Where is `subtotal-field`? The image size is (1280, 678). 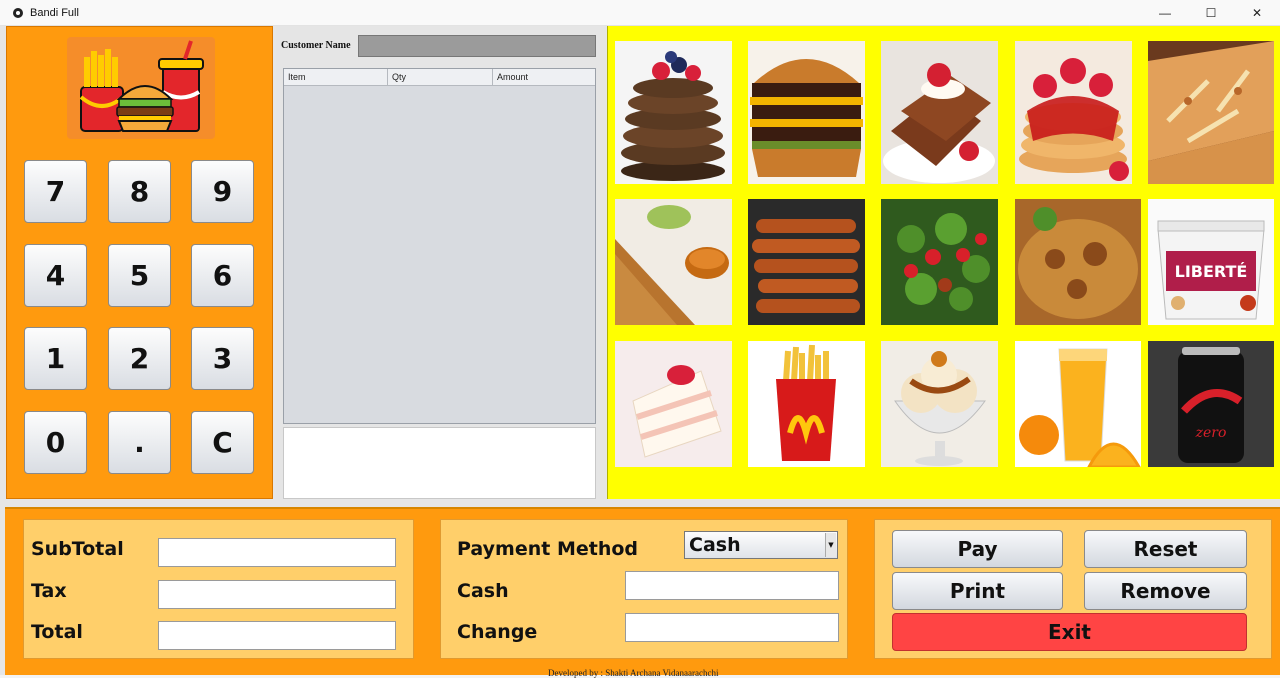 subtotal-field is located at coordinates (277, 552).